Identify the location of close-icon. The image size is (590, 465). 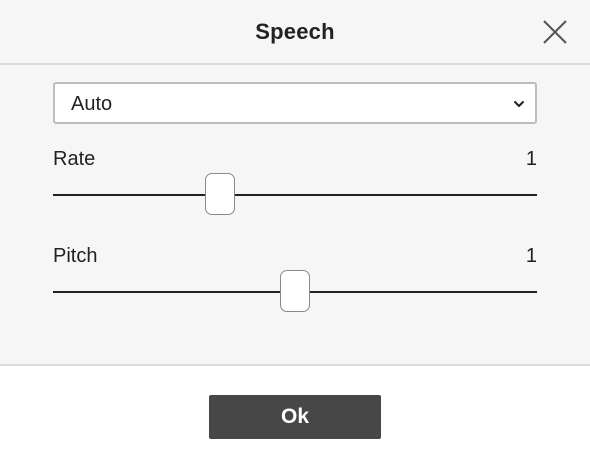
(555, 32).